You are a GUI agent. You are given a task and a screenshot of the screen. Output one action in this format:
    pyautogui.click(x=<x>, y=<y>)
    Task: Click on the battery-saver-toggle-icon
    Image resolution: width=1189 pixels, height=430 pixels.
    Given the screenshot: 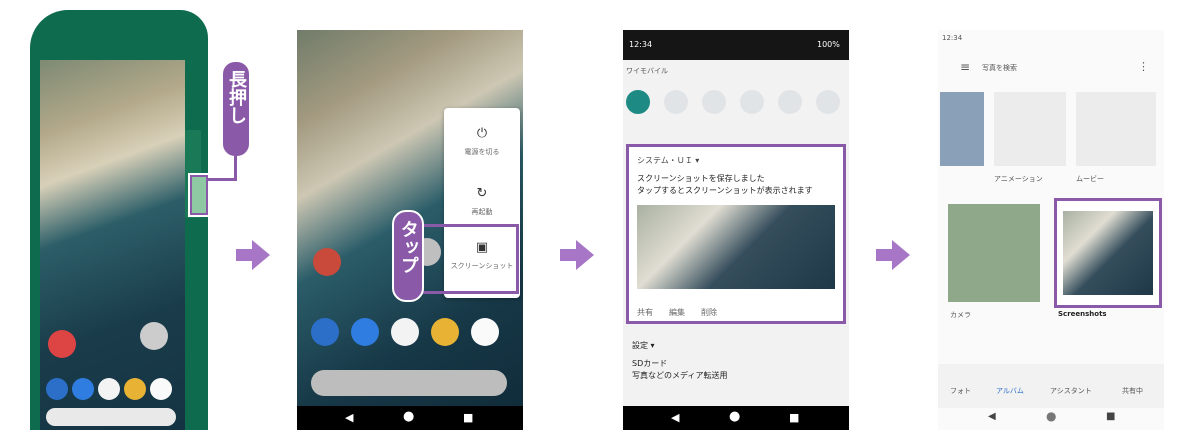 What is the action you would take?
    pyautogui.click(x=828, y=102)
    